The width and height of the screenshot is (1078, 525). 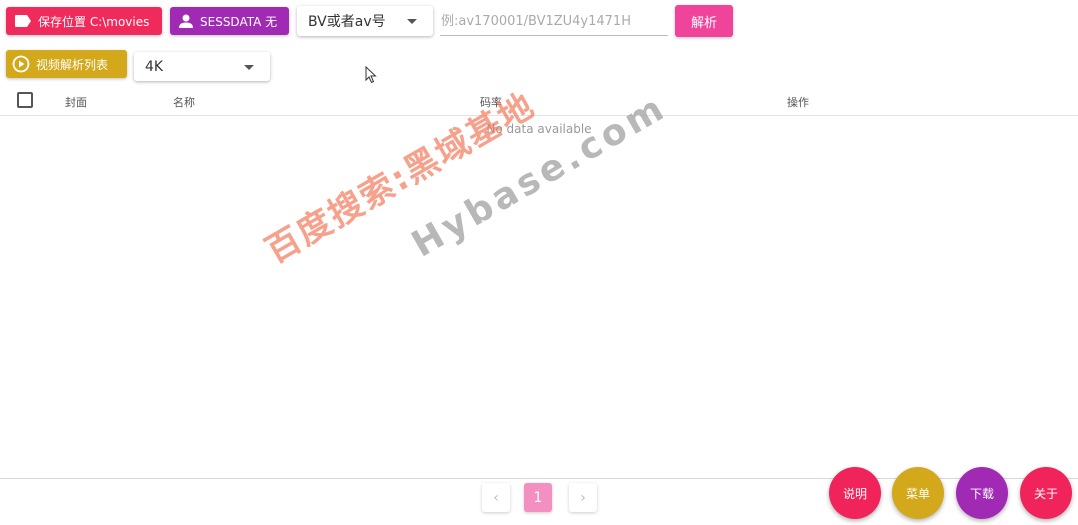 I want to click on play-circle-icon, so click(x=21, y=64).